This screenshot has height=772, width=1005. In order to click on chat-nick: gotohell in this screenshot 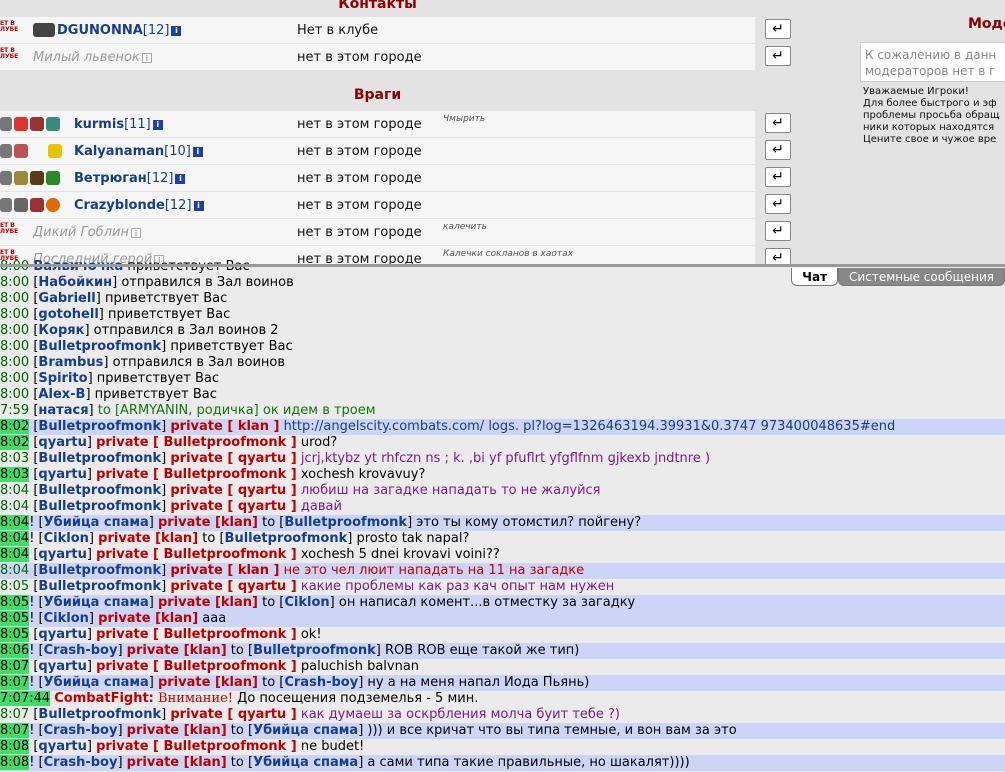, I will do `click(68, 314)`.